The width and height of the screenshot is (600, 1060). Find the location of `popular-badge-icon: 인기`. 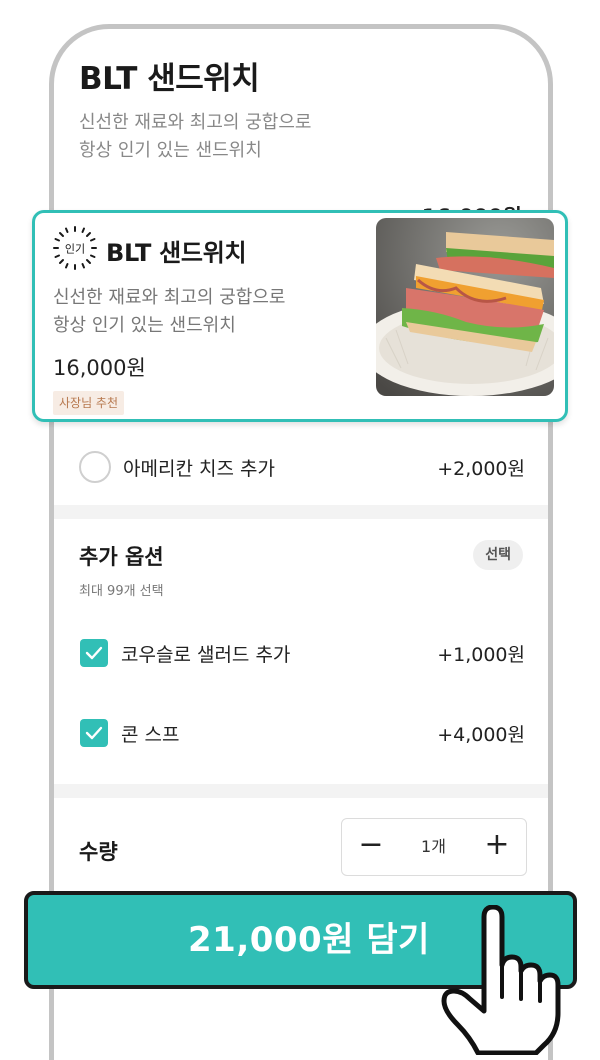

popular-badge-icon: 인기 is located at coordinates (75, 248).